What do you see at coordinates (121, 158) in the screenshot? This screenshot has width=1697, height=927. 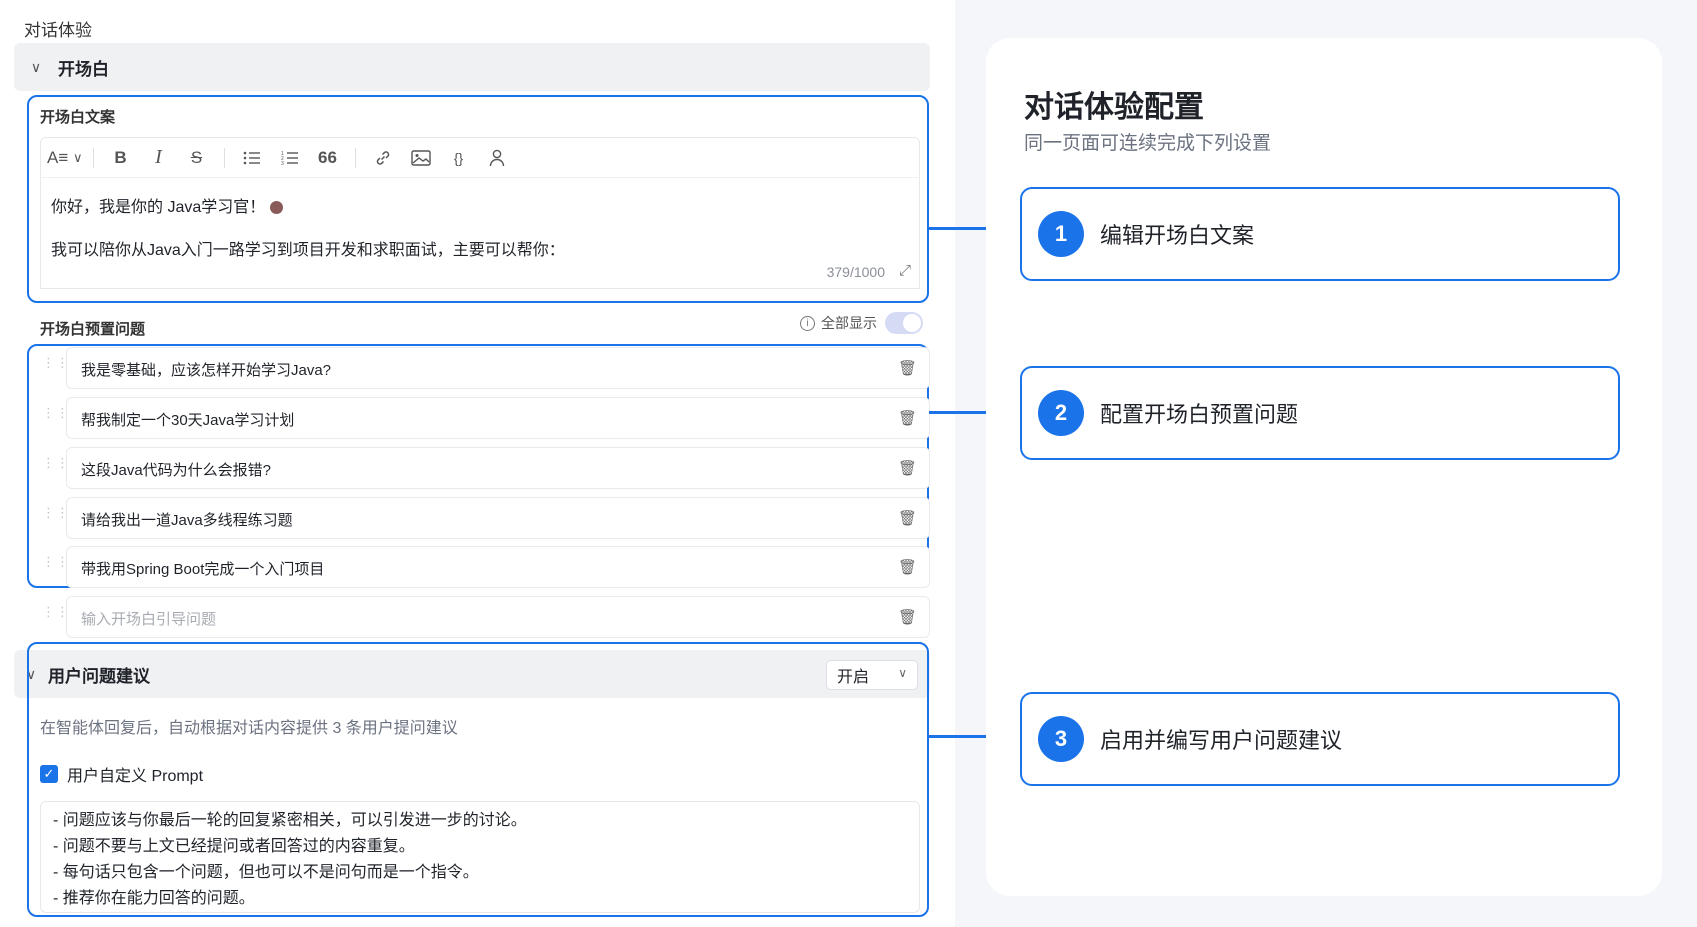 I see `bold-button: B` at bounding box center [121, 158].